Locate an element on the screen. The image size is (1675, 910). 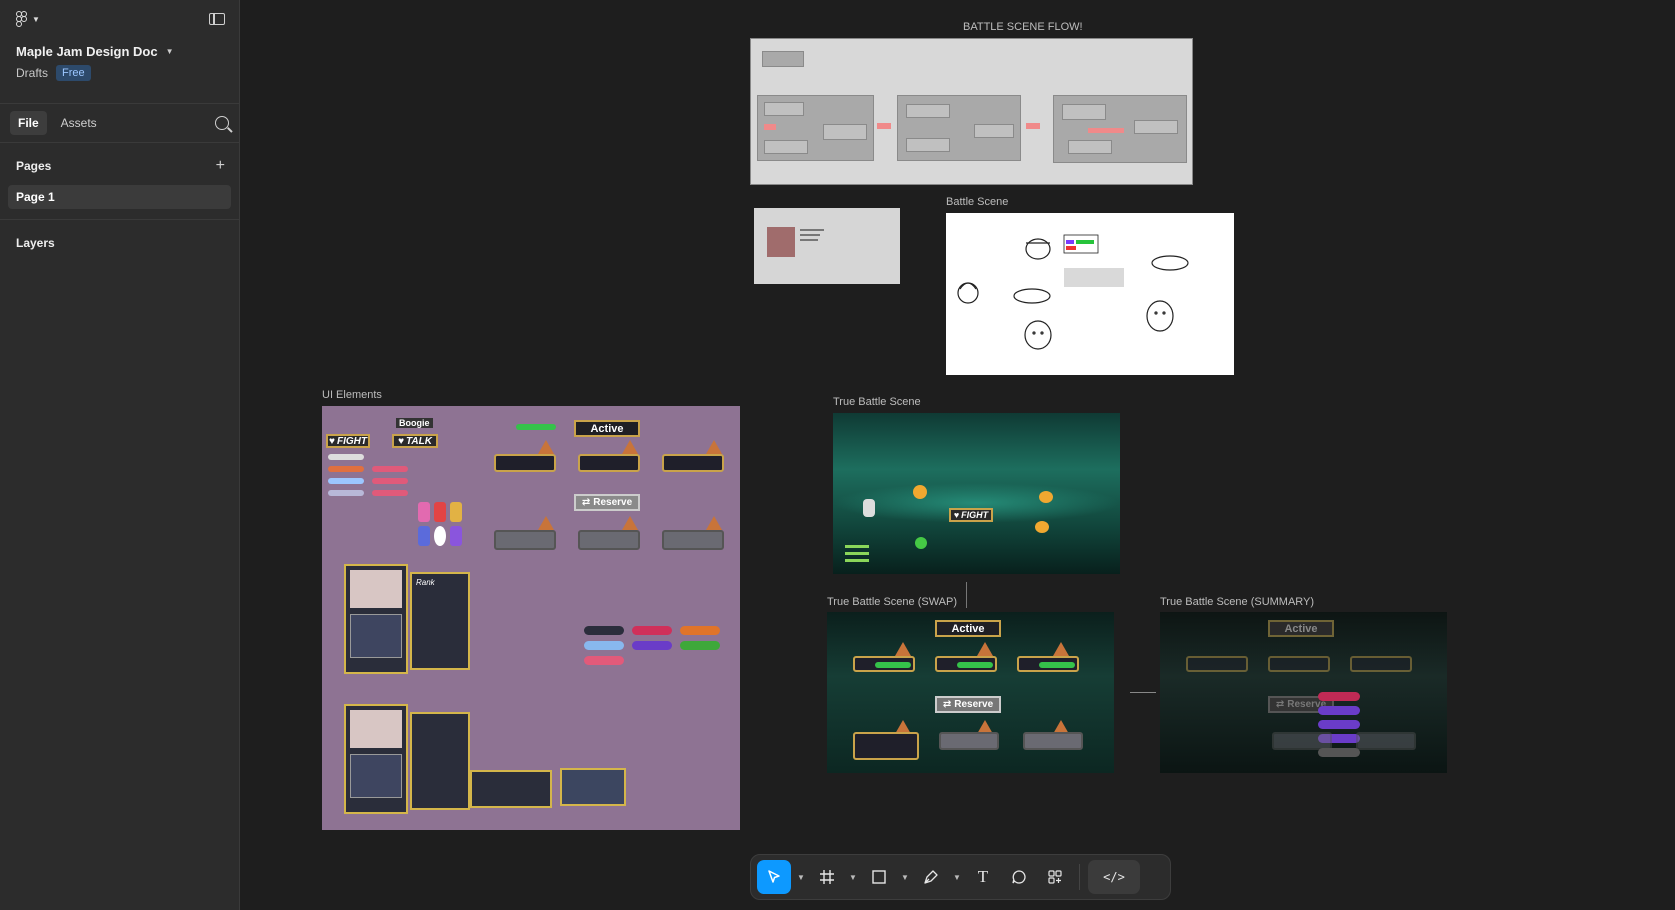
active-tag: Active is located at coordinates (1301, 628).